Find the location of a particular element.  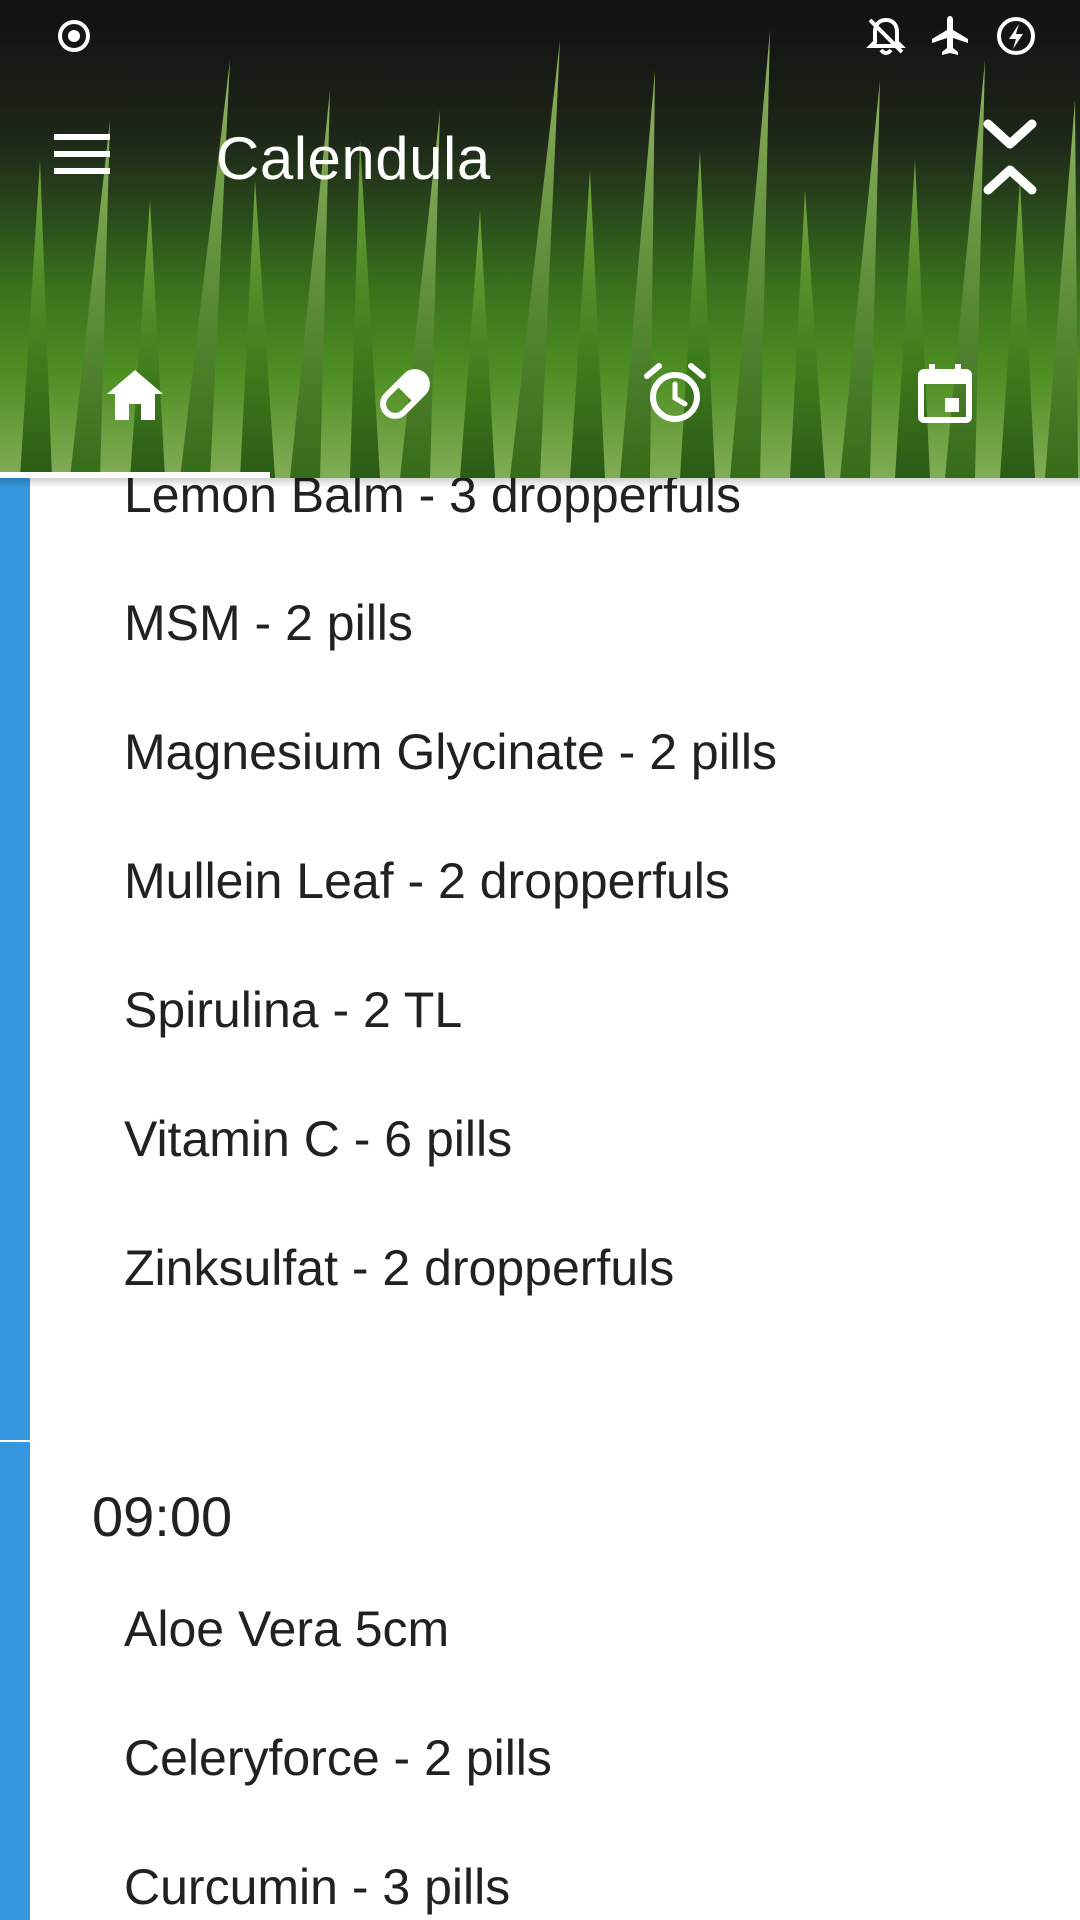

tab-home is located at coordinates (135, 409).